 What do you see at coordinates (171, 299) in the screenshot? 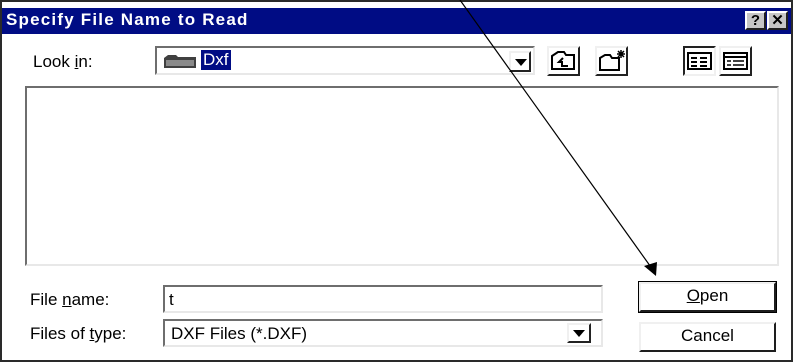
I see `file-name-value: t` at bounding box center [171, 299].